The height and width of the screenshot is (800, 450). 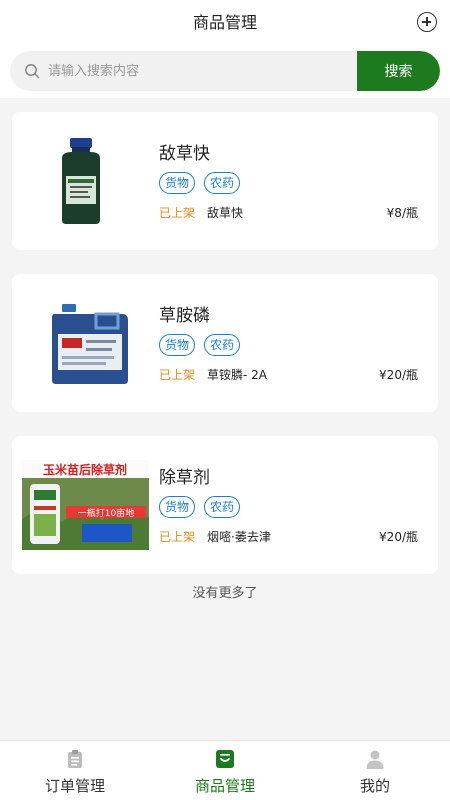 What do you see at coordinates (90, 344) in the screenshot?
I see `product-image-jerrycan` at bounding box center [90, 344].